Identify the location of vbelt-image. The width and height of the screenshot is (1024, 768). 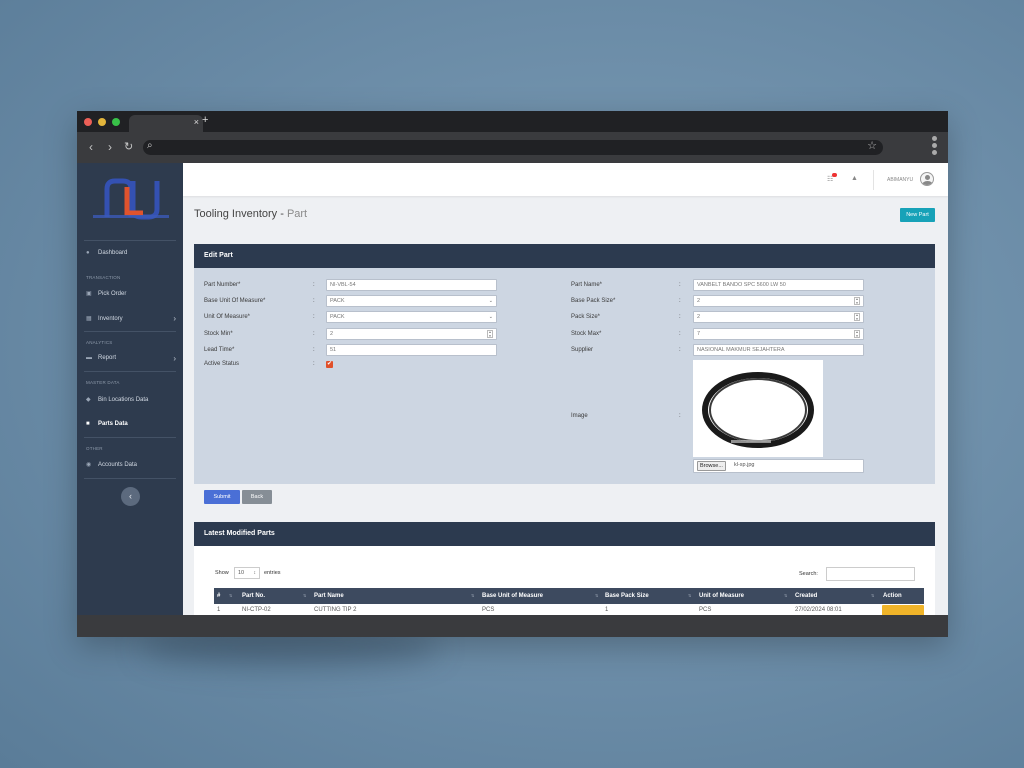
(758, 410).